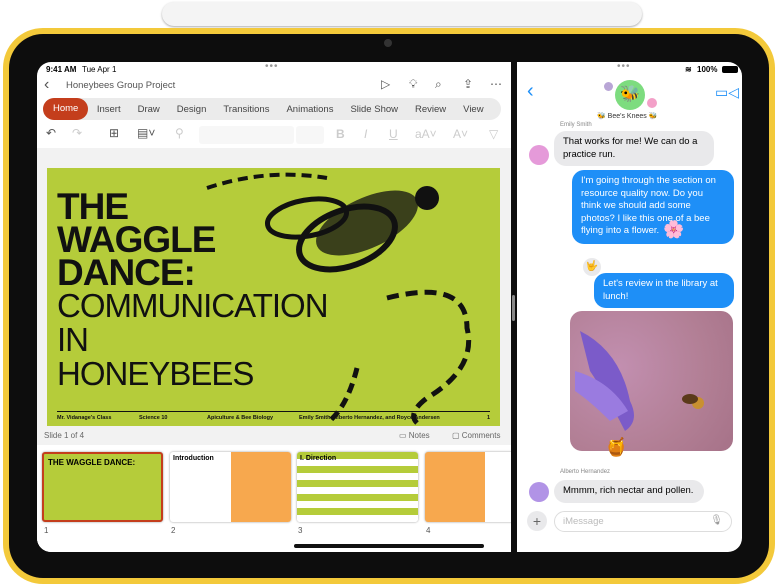 The width and height of the screenshot is (777, 587). What do you see at coordinates (468, 84) in the screenshot?
I see `share-icon: ⇪` at bounding box center [468, 84].